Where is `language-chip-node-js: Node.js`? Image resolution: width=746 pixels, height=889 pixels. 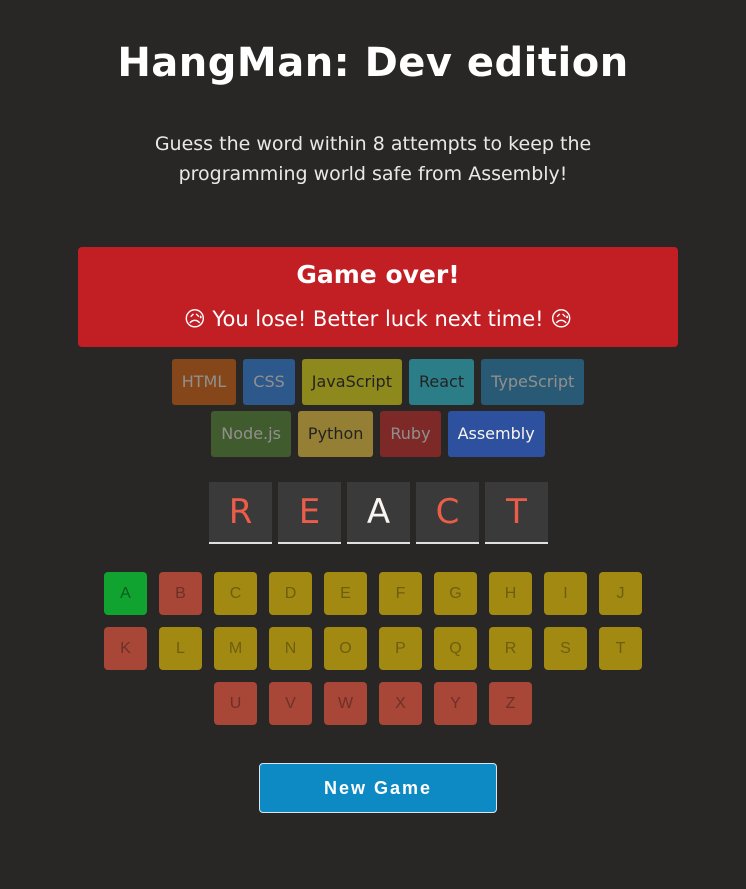
language-chip-node-js: Node.js is located at coordinates (251, 434).